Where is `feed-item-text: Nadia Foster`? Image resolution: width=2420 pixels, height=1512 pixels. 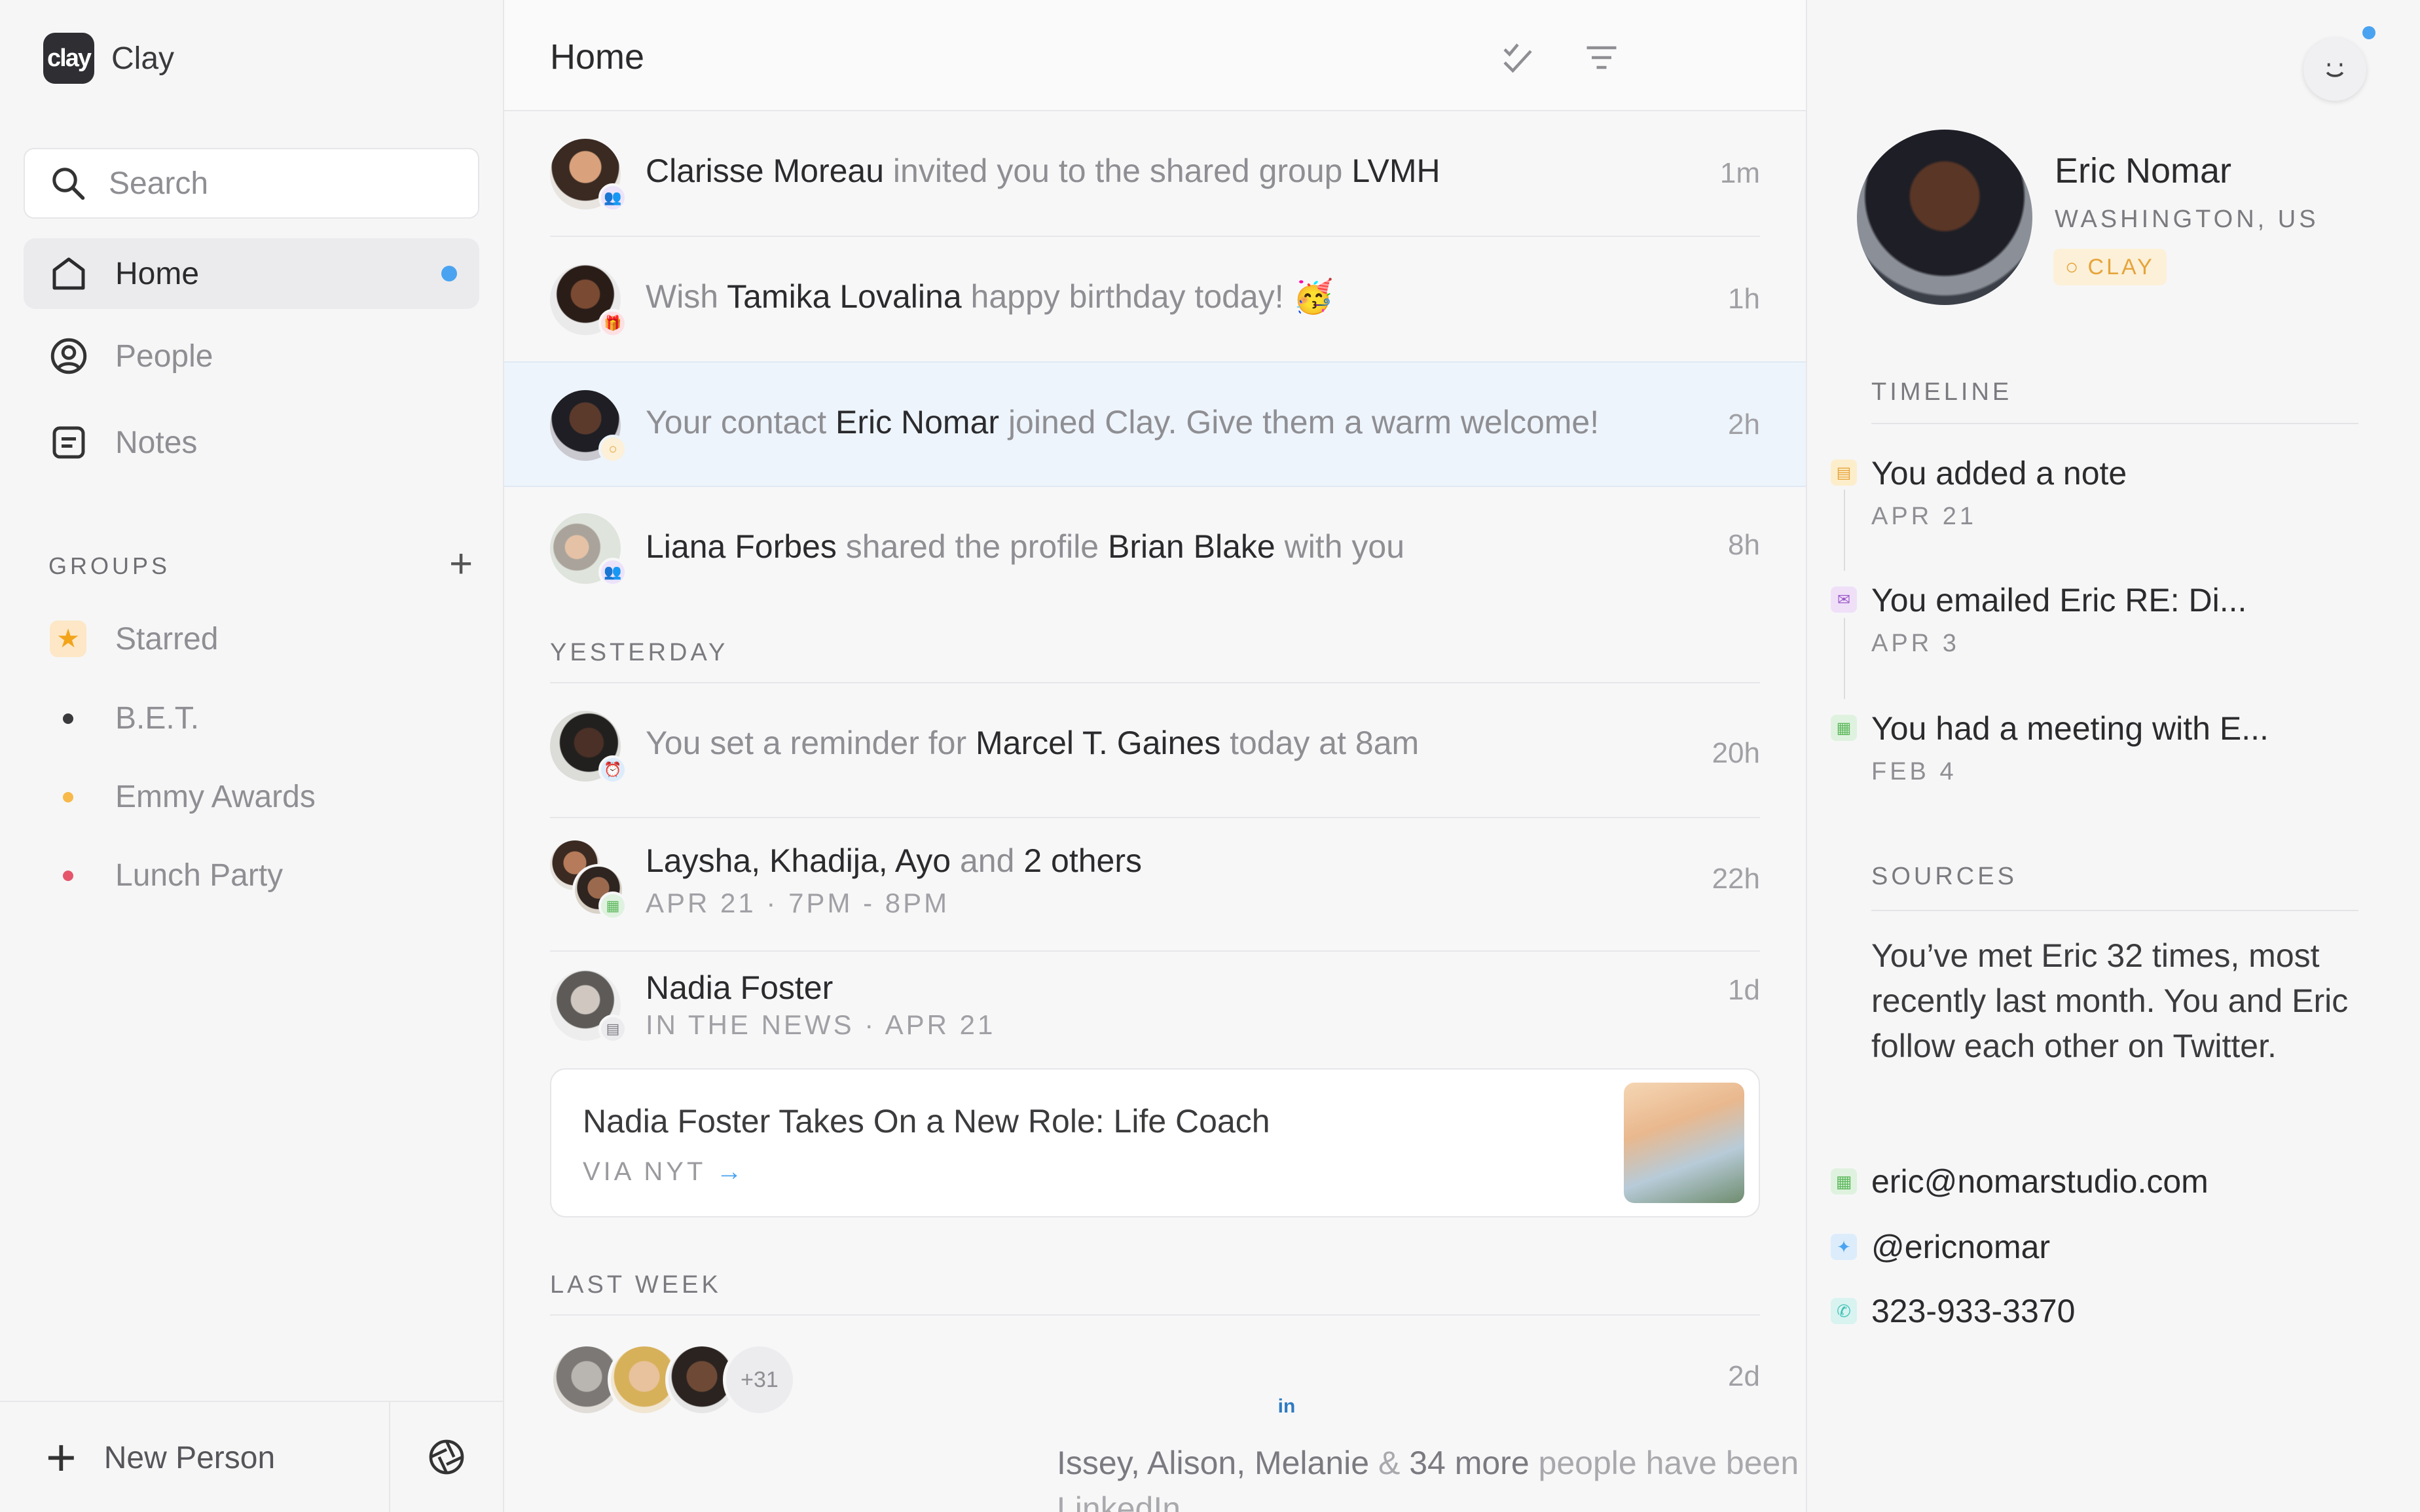 feed-item-text: Nadia Foster is located at coordinates (739, 988).